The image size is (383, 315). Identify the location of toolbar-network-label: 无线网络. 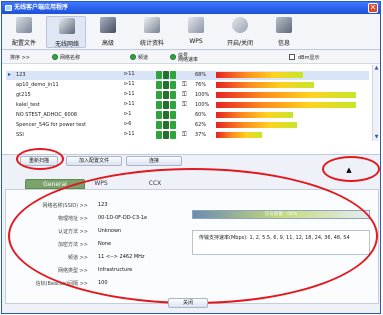
(66, 44).